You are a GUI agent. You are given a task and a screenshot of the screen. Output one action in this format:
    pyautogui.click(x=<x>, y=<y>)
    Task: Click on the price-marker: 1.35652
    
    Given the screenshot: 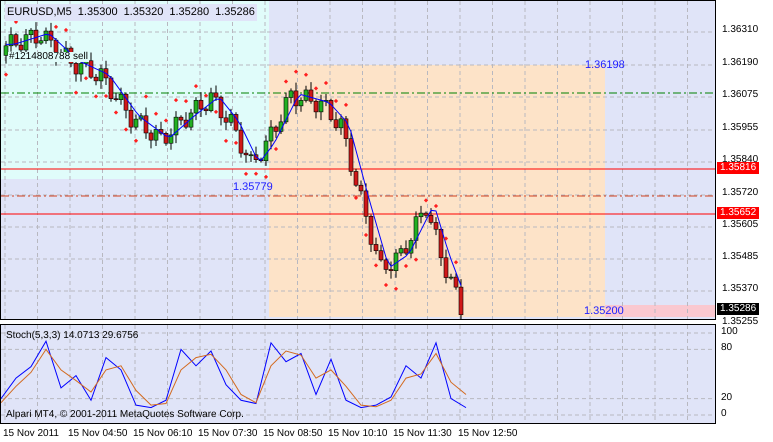 What is the action you would take?
    pyautogui.click(x=738, y=213)
    